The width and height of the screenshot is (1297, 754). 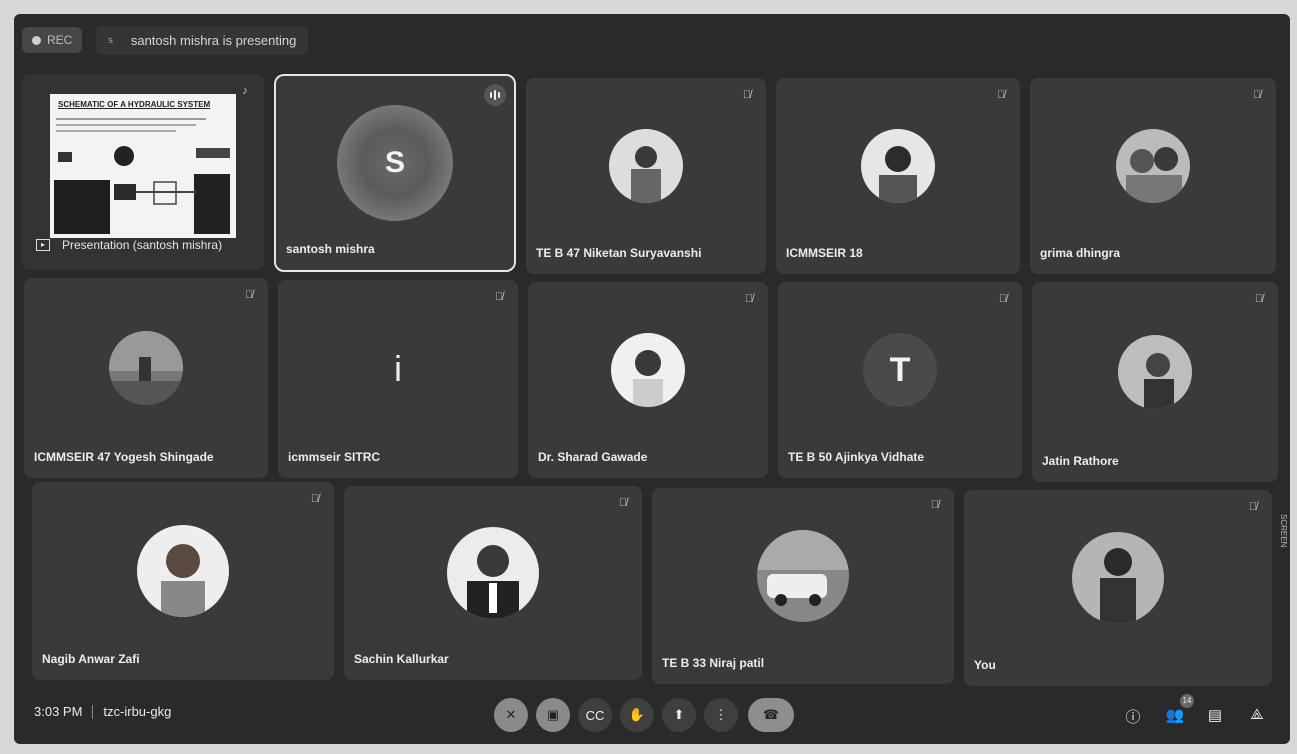 I want to click on side-label: SCREEN, so click(x=1283, y=531).